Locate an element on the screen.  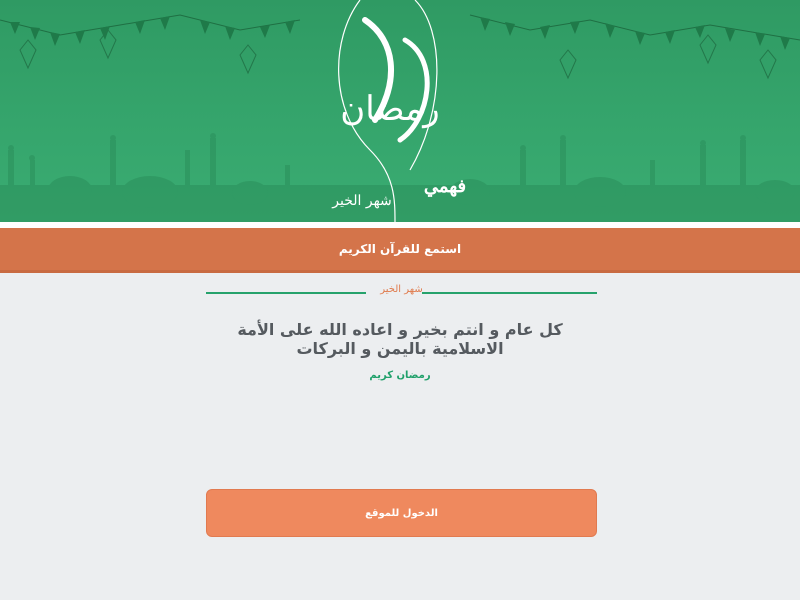
logo-main-text: رمضان is located at coordinates (389, 109).